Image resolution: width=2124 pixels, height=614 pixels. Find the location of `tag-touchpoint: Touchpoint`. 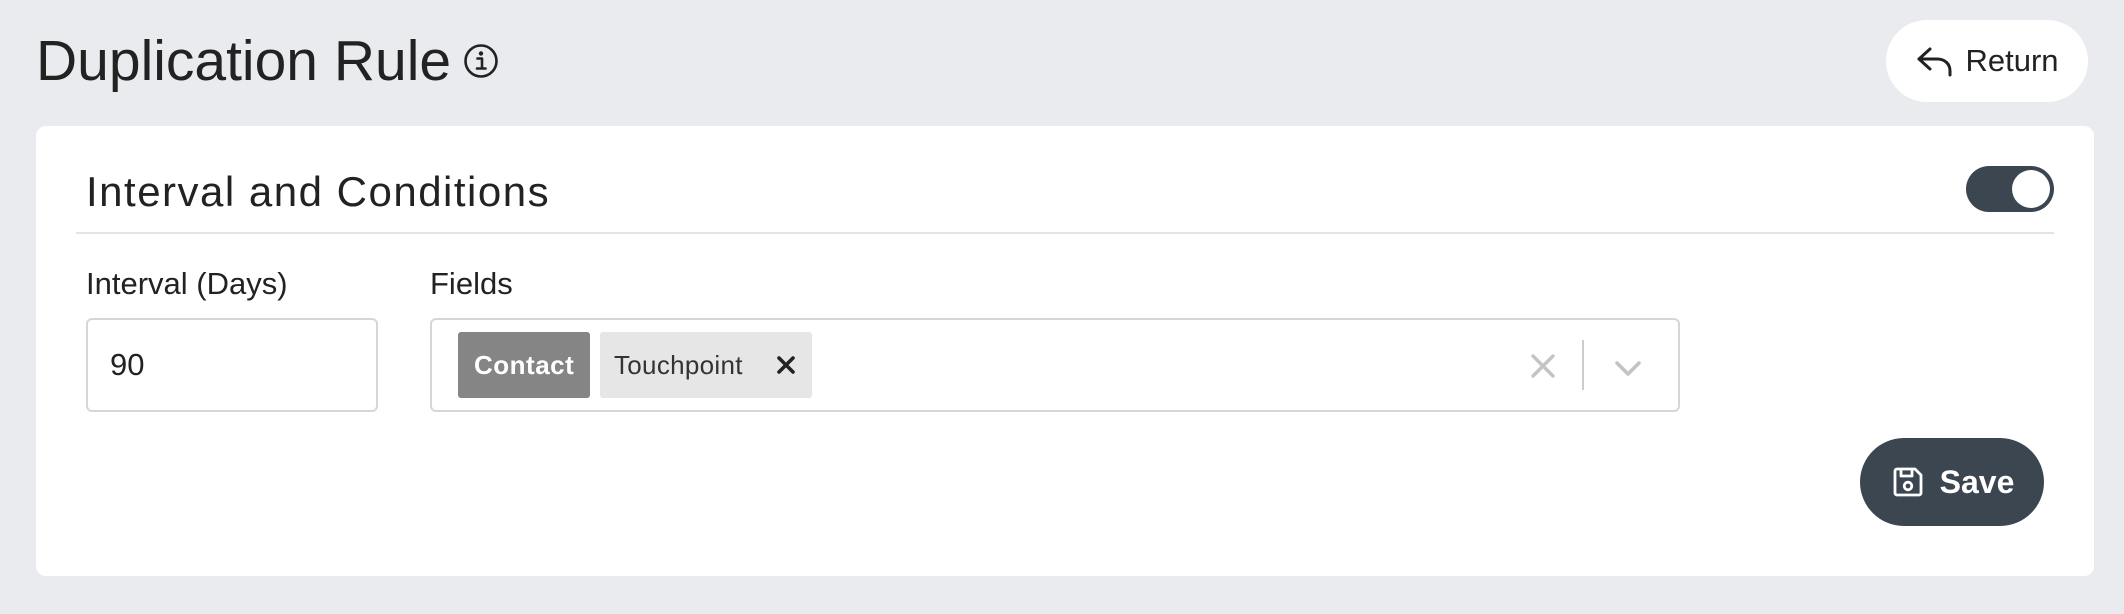

tag-touchpoint: Touchpoint is located at coordinates (706, 365).